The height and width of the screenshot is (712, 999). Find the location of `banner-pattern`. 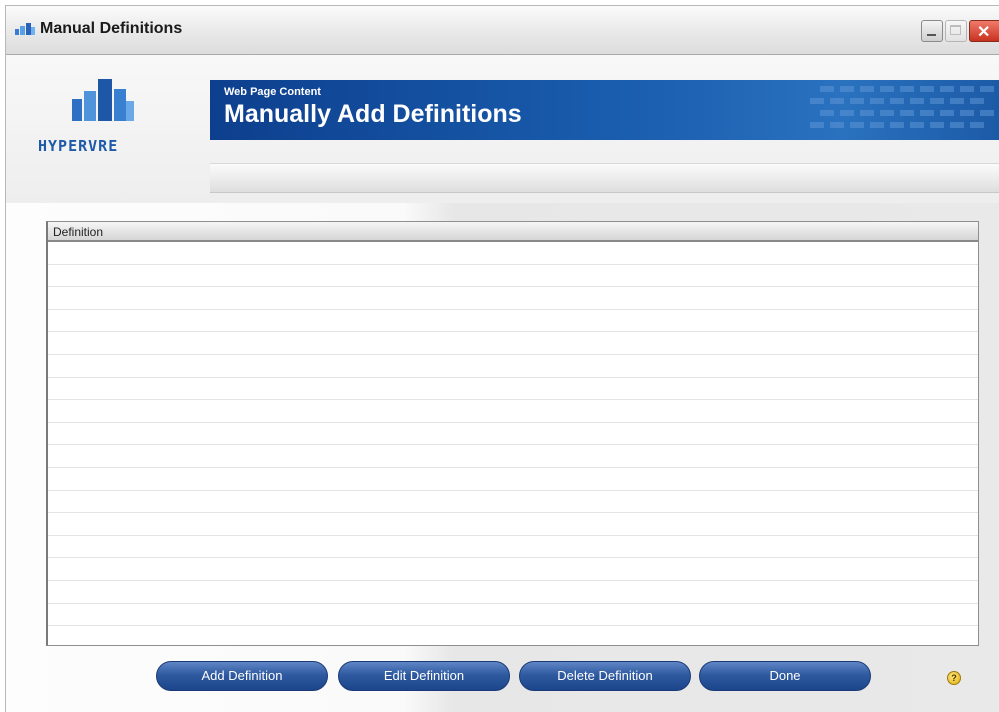

banner-pattern is located at coordinates (902, 107).